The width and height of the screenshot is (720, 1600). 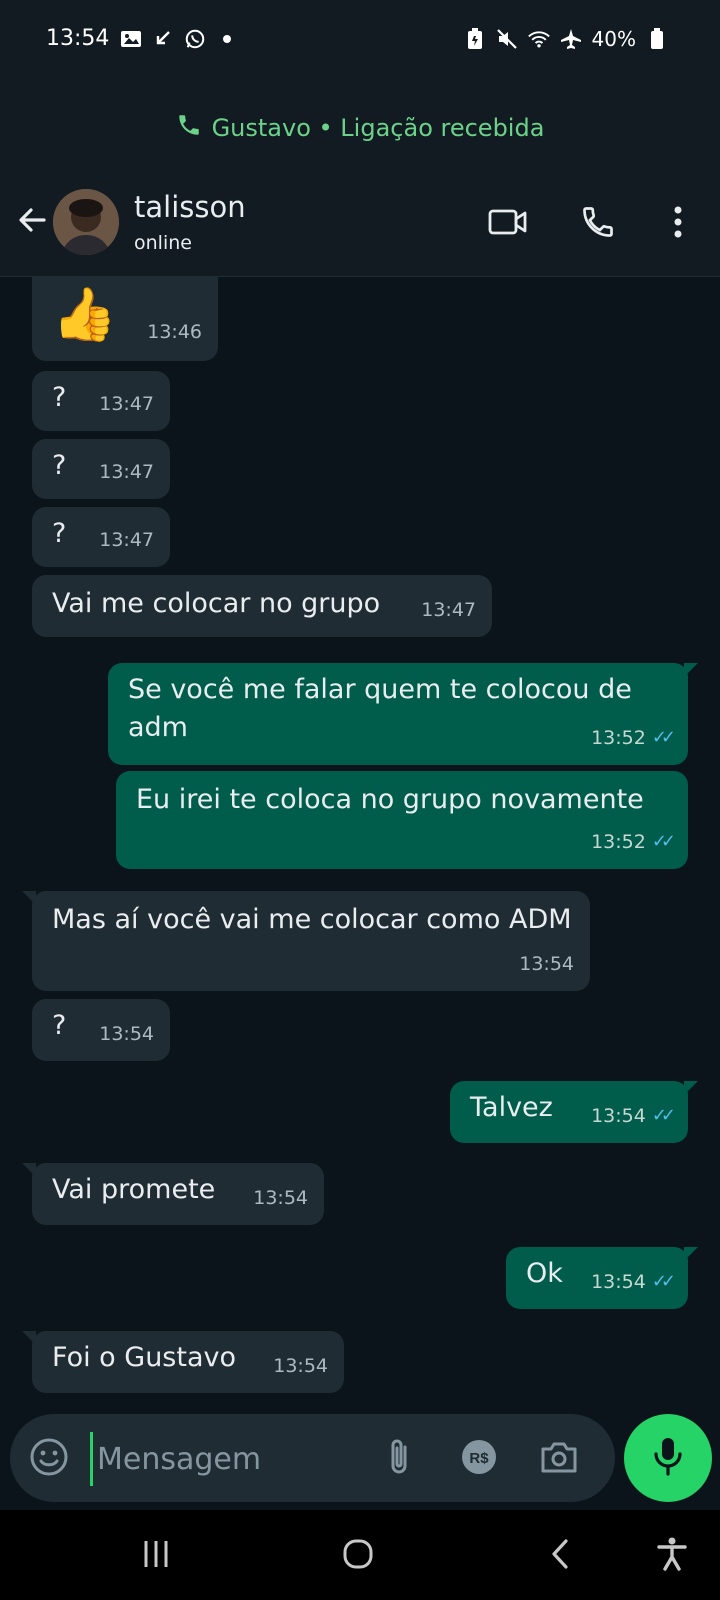 I want to click on avatar, so click(x=86, y=222).